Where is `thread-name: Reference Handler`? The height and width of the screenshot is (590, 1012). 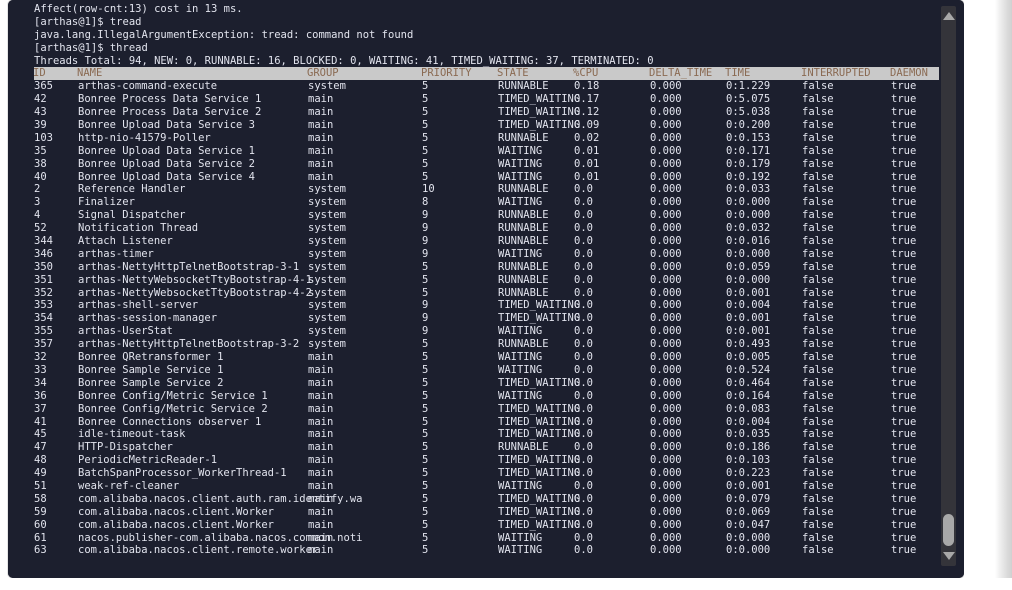
thread-name: Reference Handler is located at coordinates (132, 189).